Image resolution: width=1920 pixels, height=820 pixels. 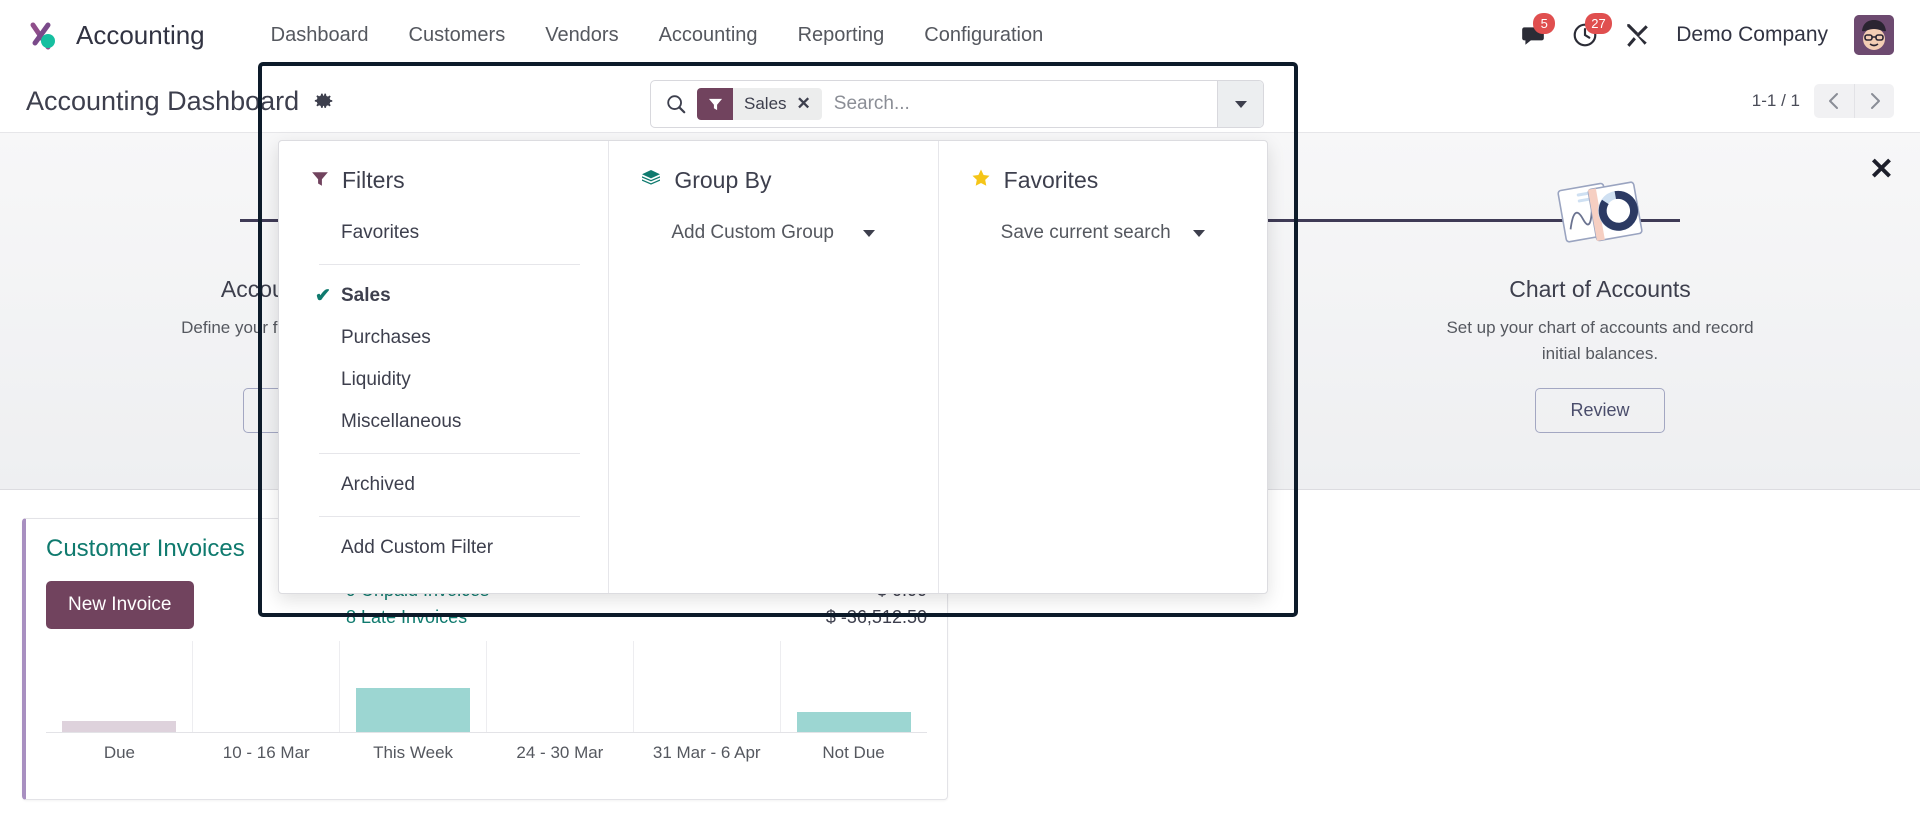 What do you see at coordinates (449, 380) in the screenshot?
I see `filter-item-liquidity: Liquidity` at bounding box center [449, 380].